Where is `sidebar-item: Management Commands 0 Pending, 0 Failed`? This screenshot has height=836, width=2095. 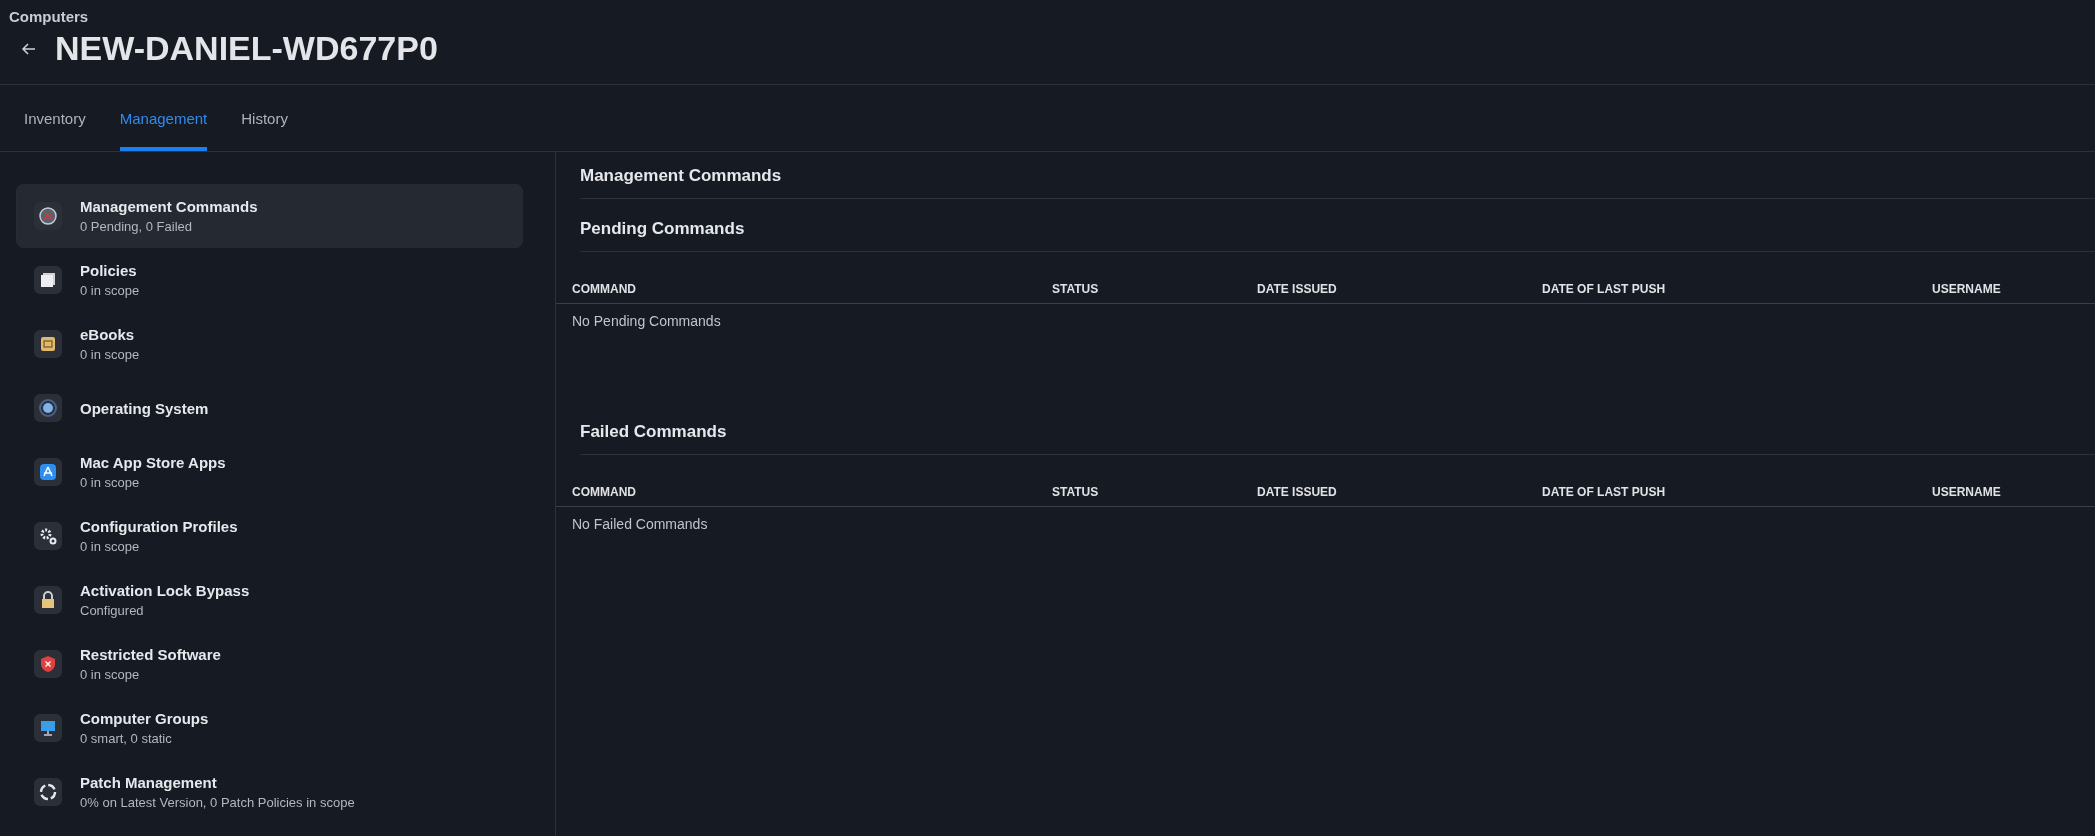 sidebar-item: Management Commands 0 Pending, 0 Failed is located at coordinates (269, 216).